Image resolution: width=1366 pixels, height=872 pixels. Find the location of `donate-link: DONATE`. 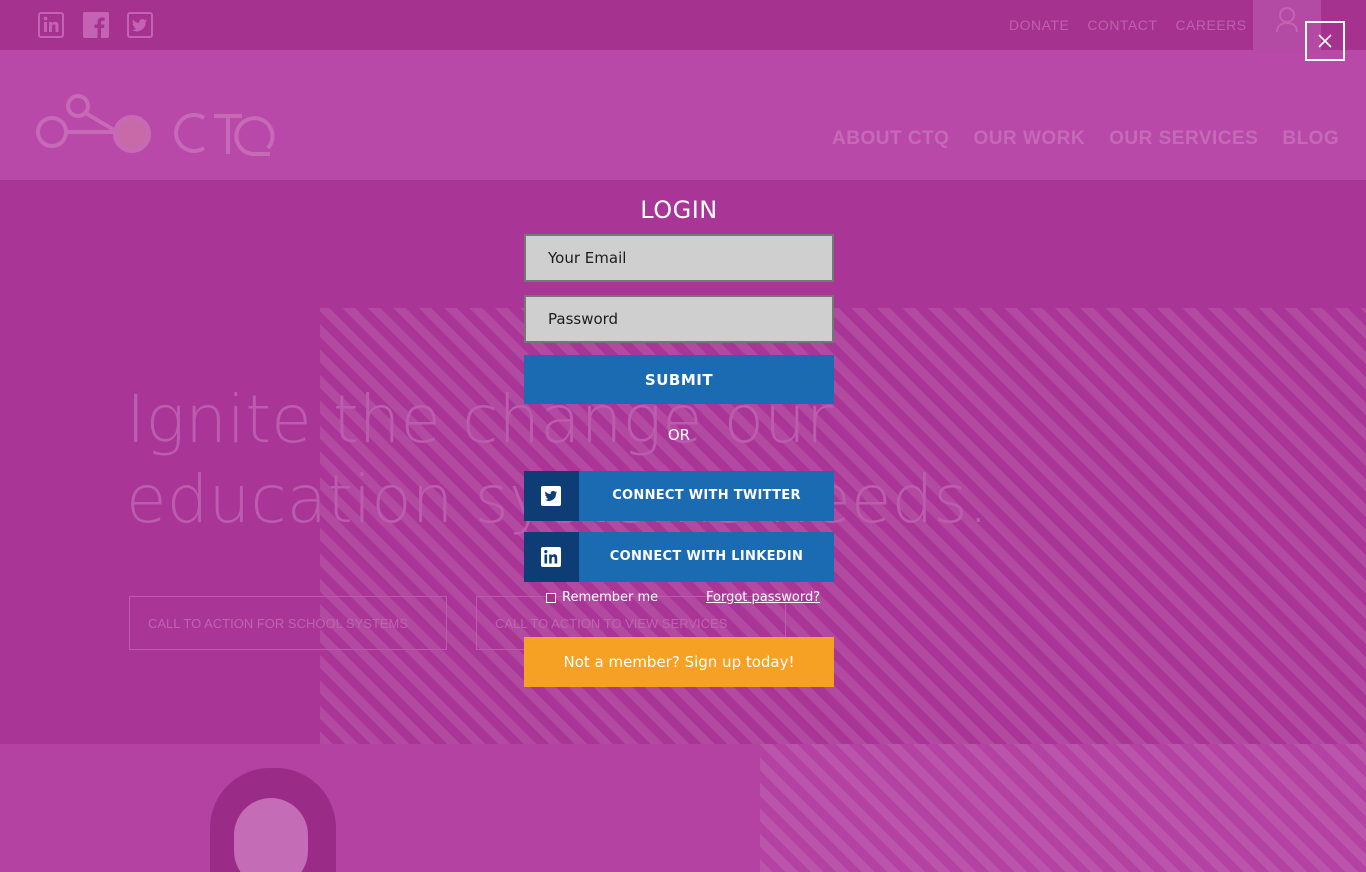

donate-link: DONATE is located at coordinates (1039, 25).